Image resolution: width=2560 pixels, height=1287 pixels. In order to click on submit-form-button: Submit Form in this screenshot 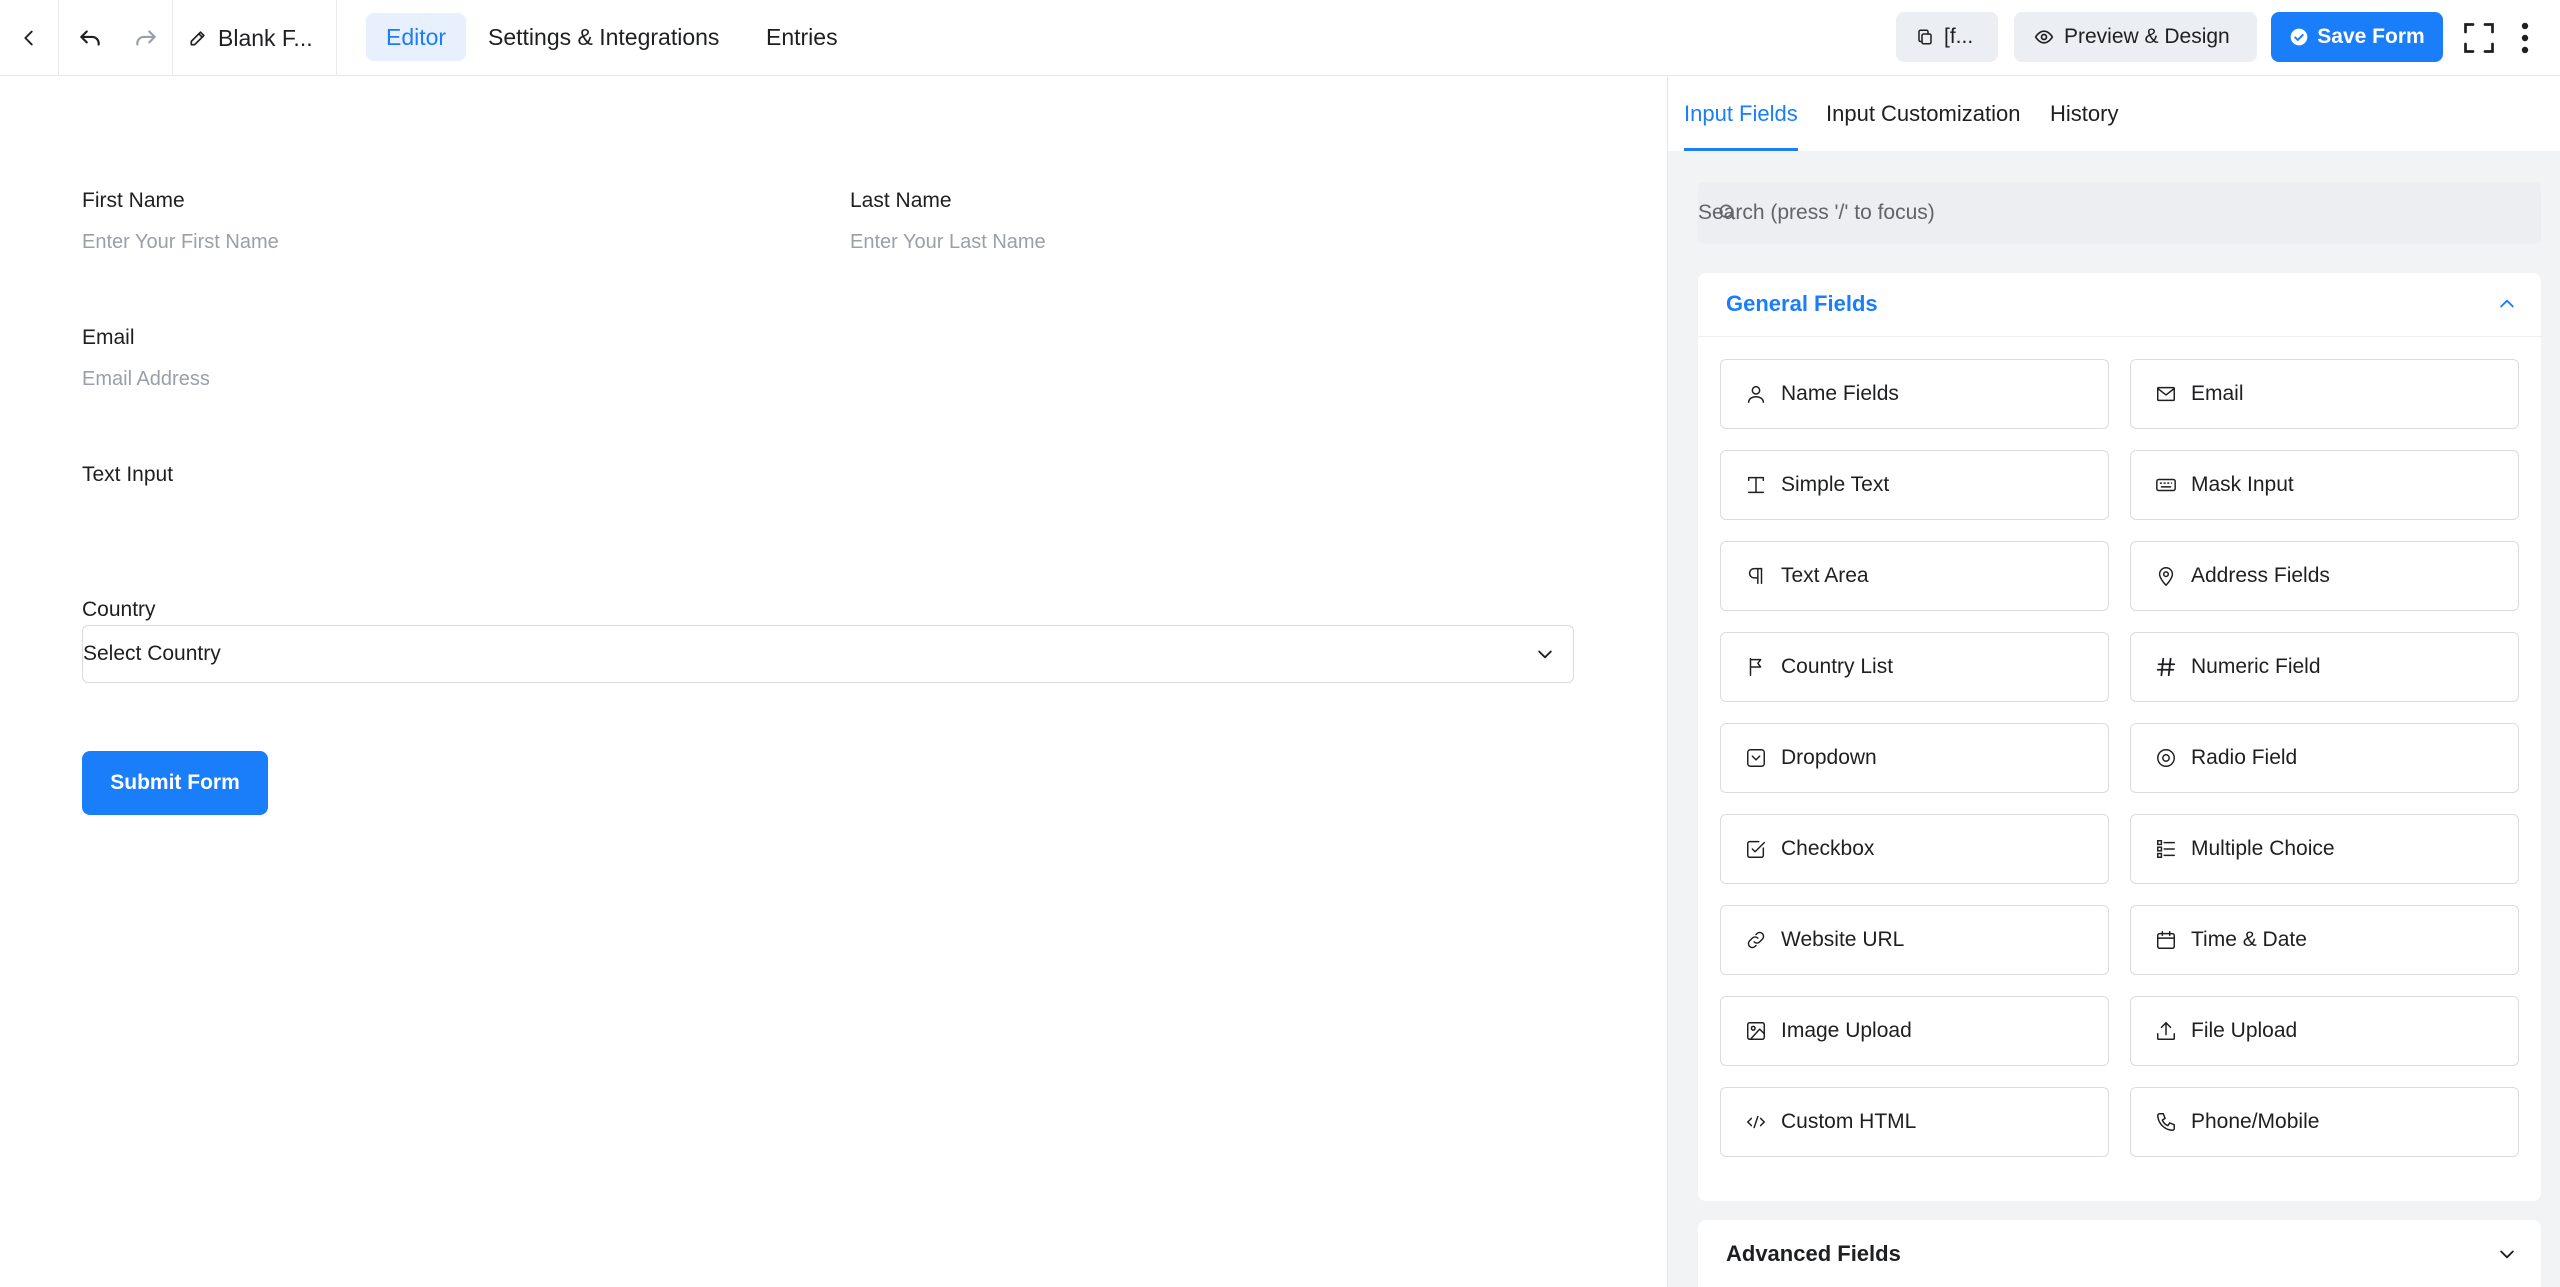, I will do `click(175, 783)`.